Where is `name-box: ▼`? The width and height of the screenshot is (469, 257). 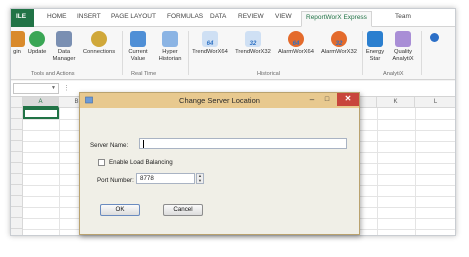 name-box: ▼ is located at coordinates (36, 88).